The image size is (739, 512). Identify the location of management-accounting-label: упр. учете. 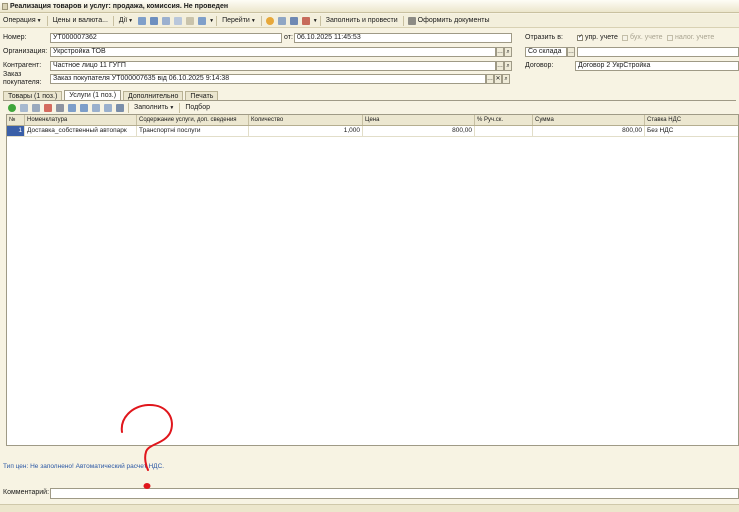
(601, 37).